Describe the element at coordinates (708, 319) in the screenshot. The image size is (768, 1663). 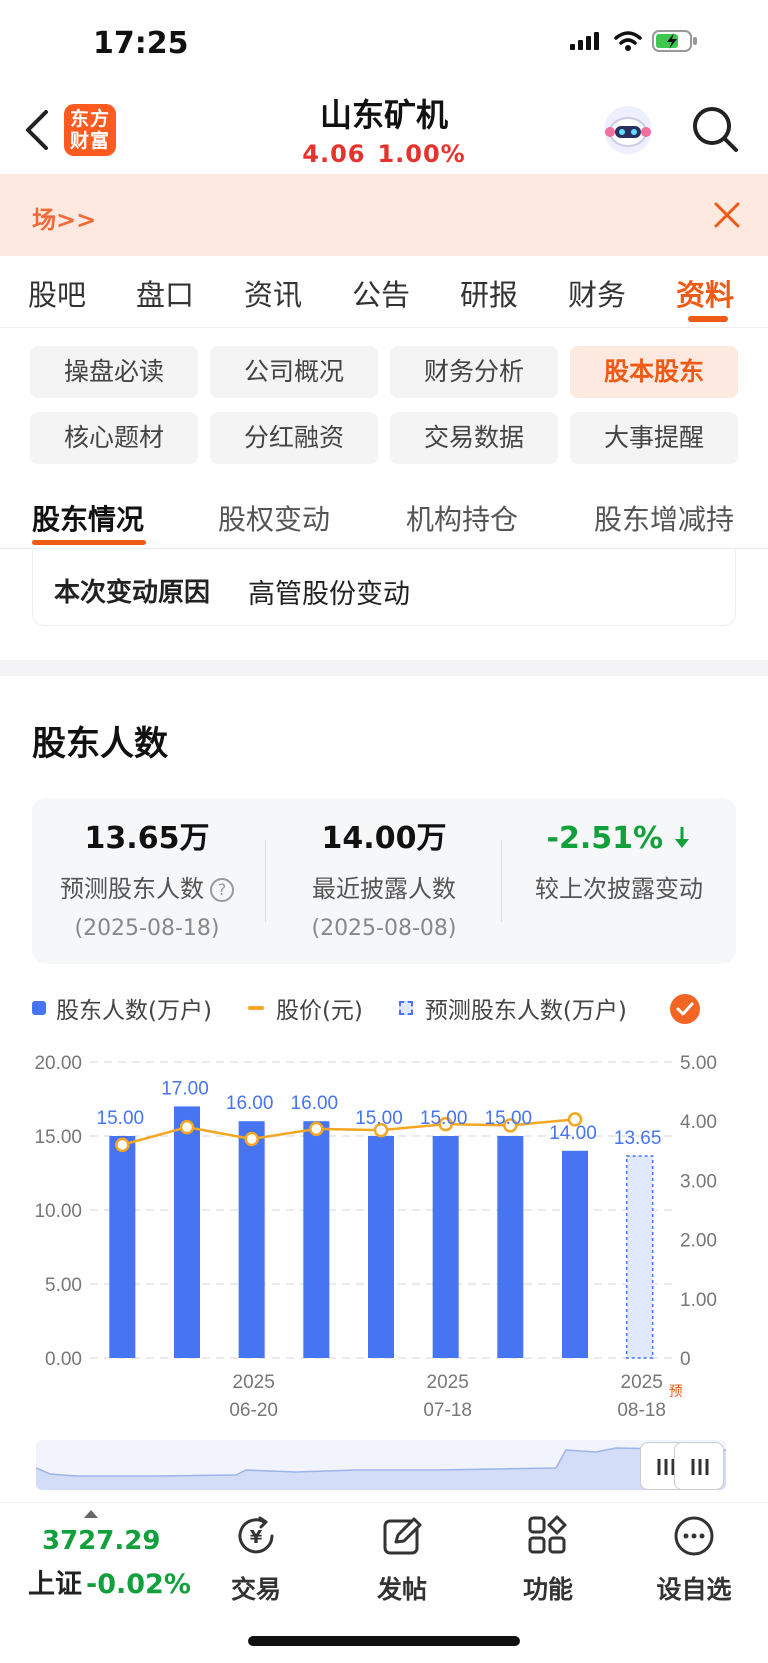
I see `tab-active-indicator` at that location.